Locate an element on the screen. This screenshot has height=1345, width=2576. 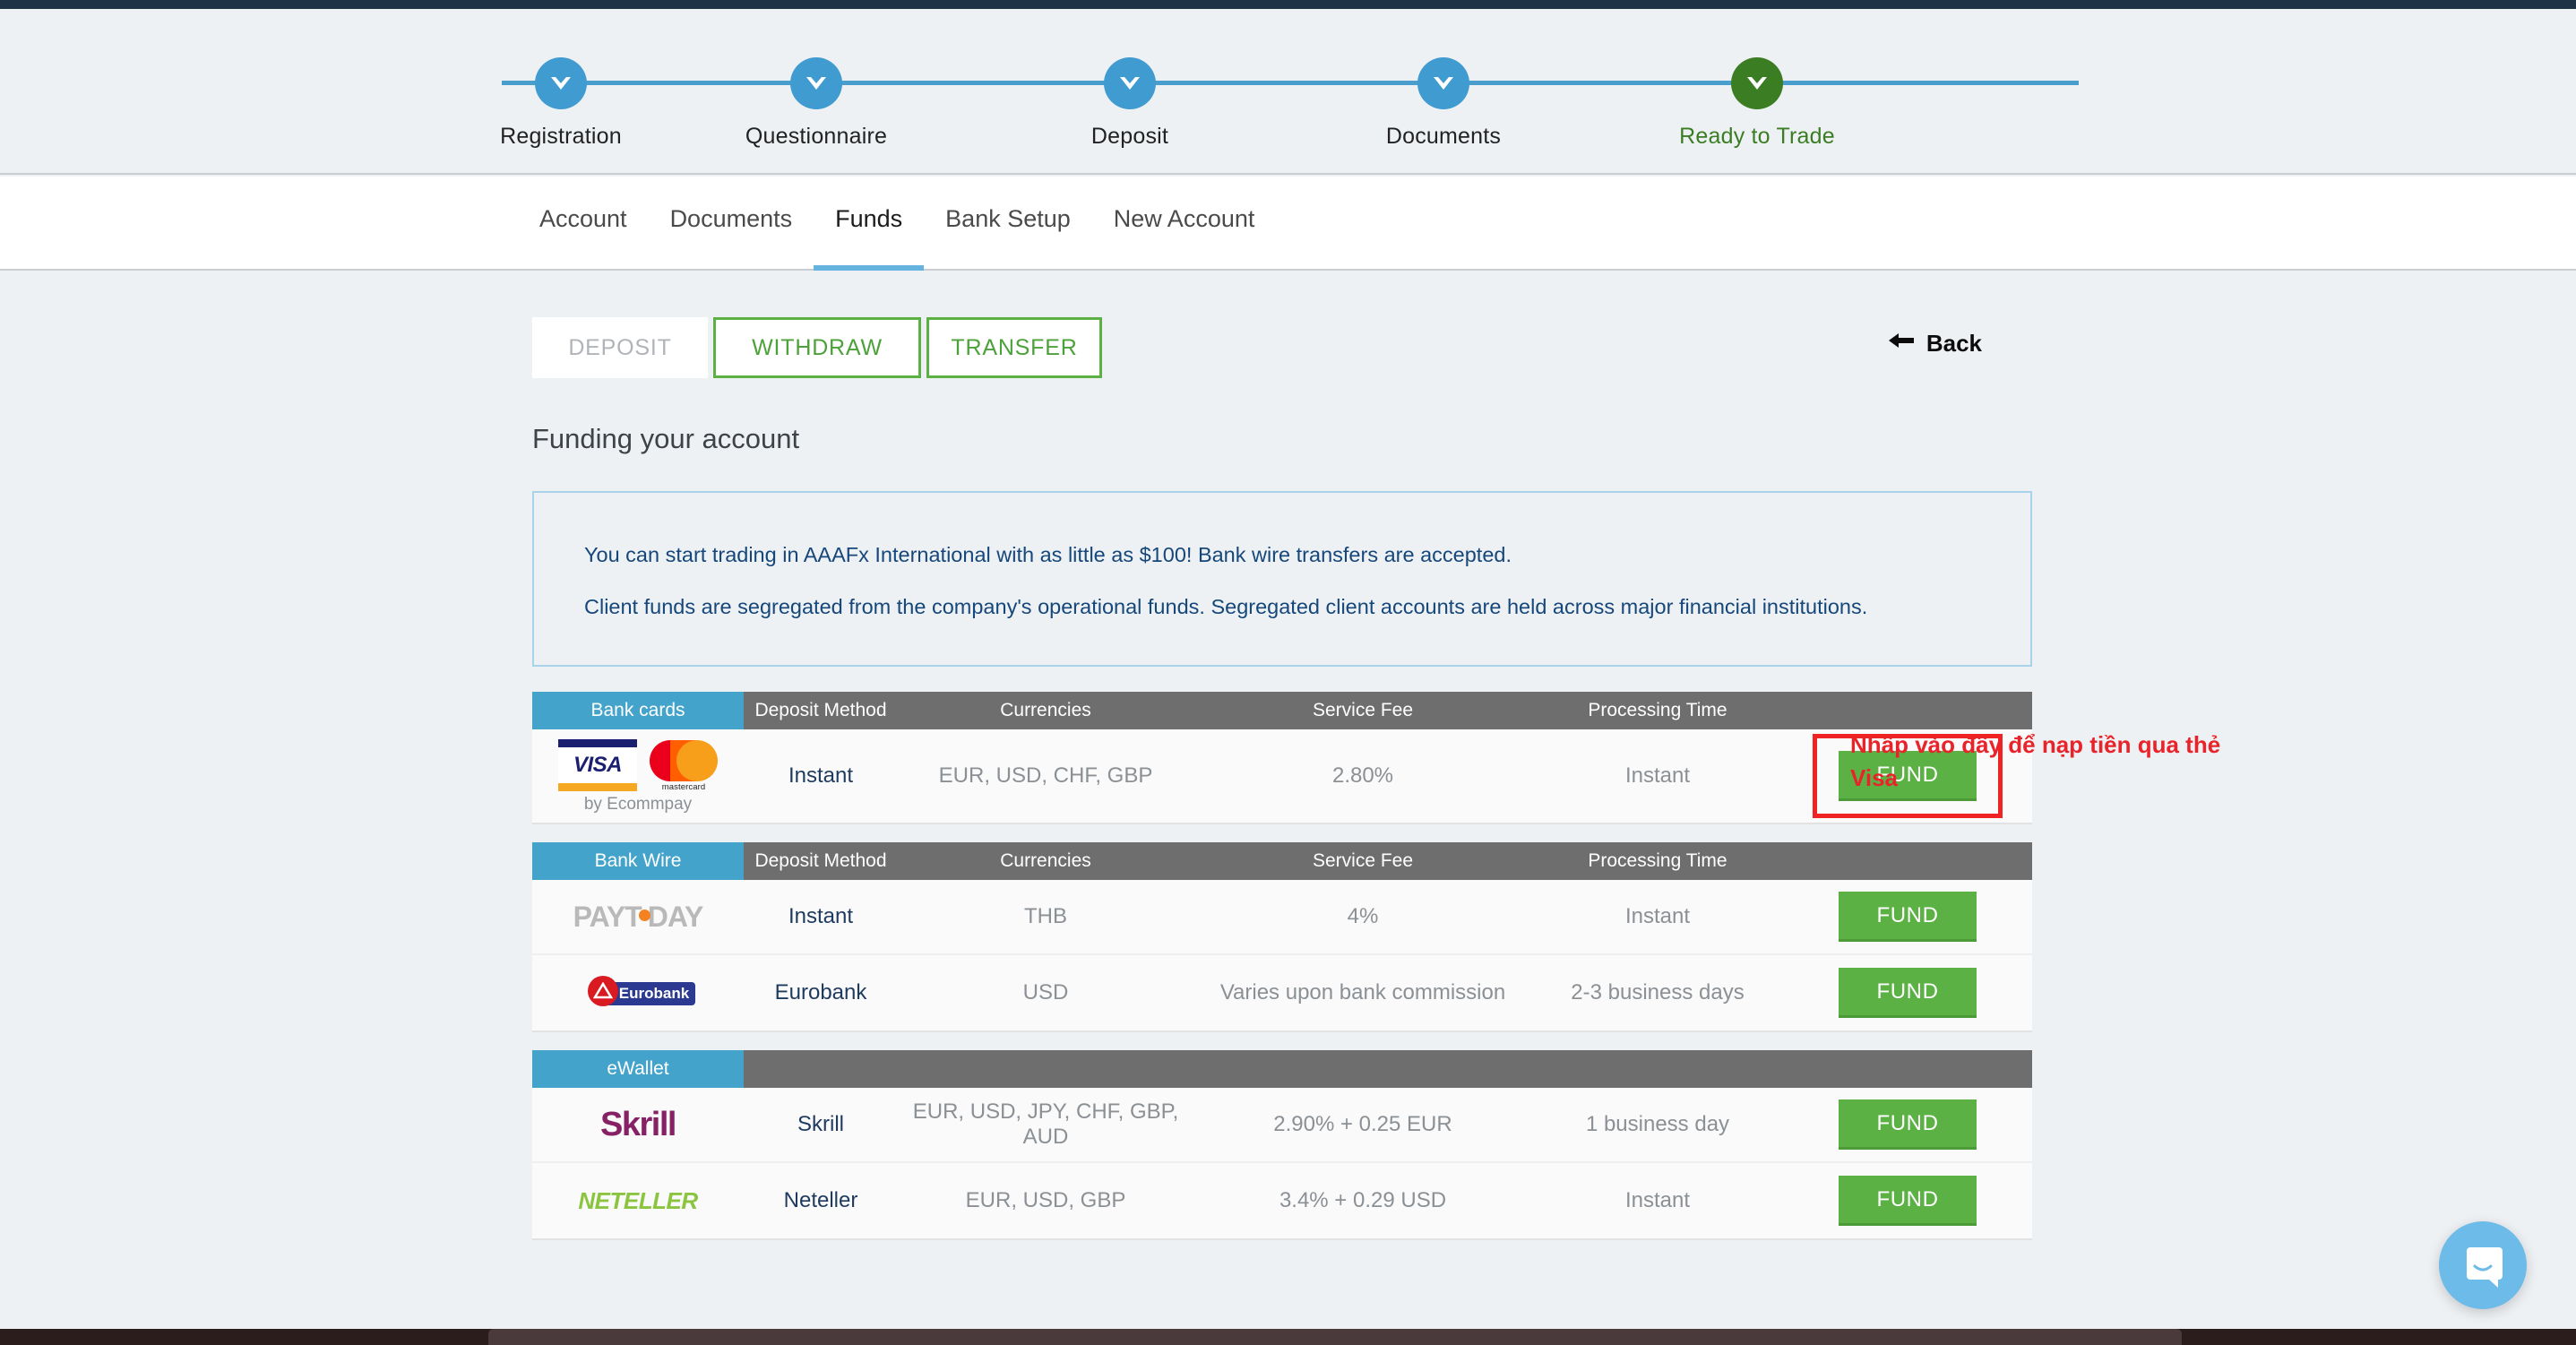
table-category-label: eWallet is located at coordinates (638, 1069).